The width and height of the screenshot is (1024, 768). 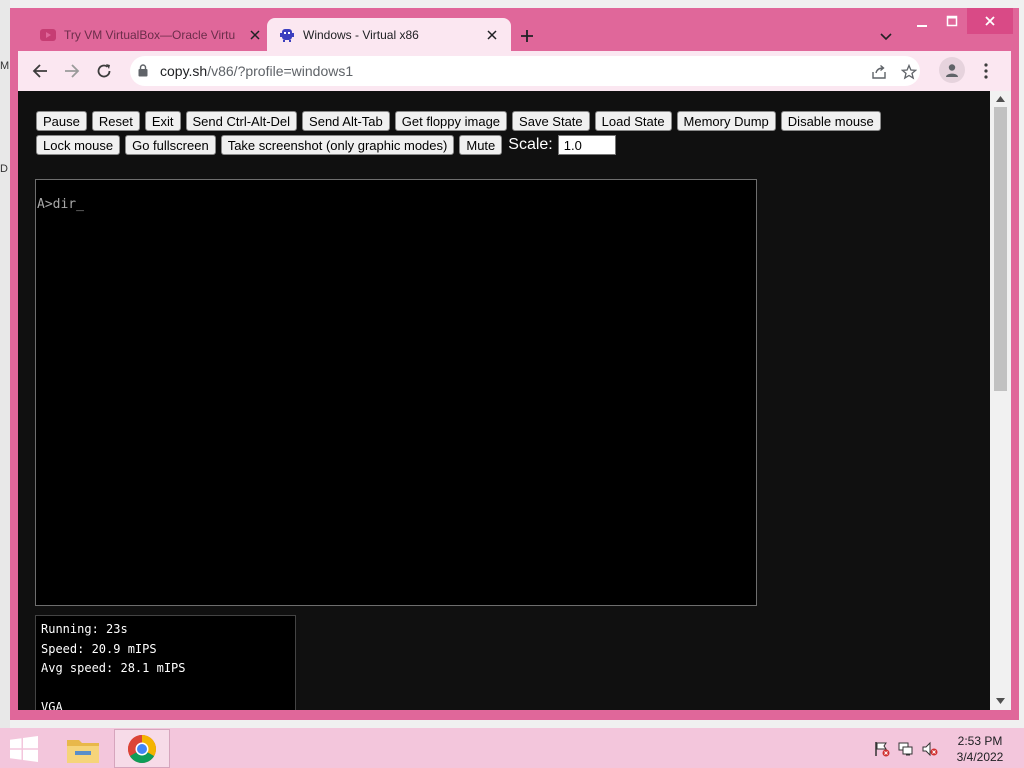 I want to click on tab-virtualbox: Try VM VirtualBox—Oracle Virtu, so click(x=151, y=34).